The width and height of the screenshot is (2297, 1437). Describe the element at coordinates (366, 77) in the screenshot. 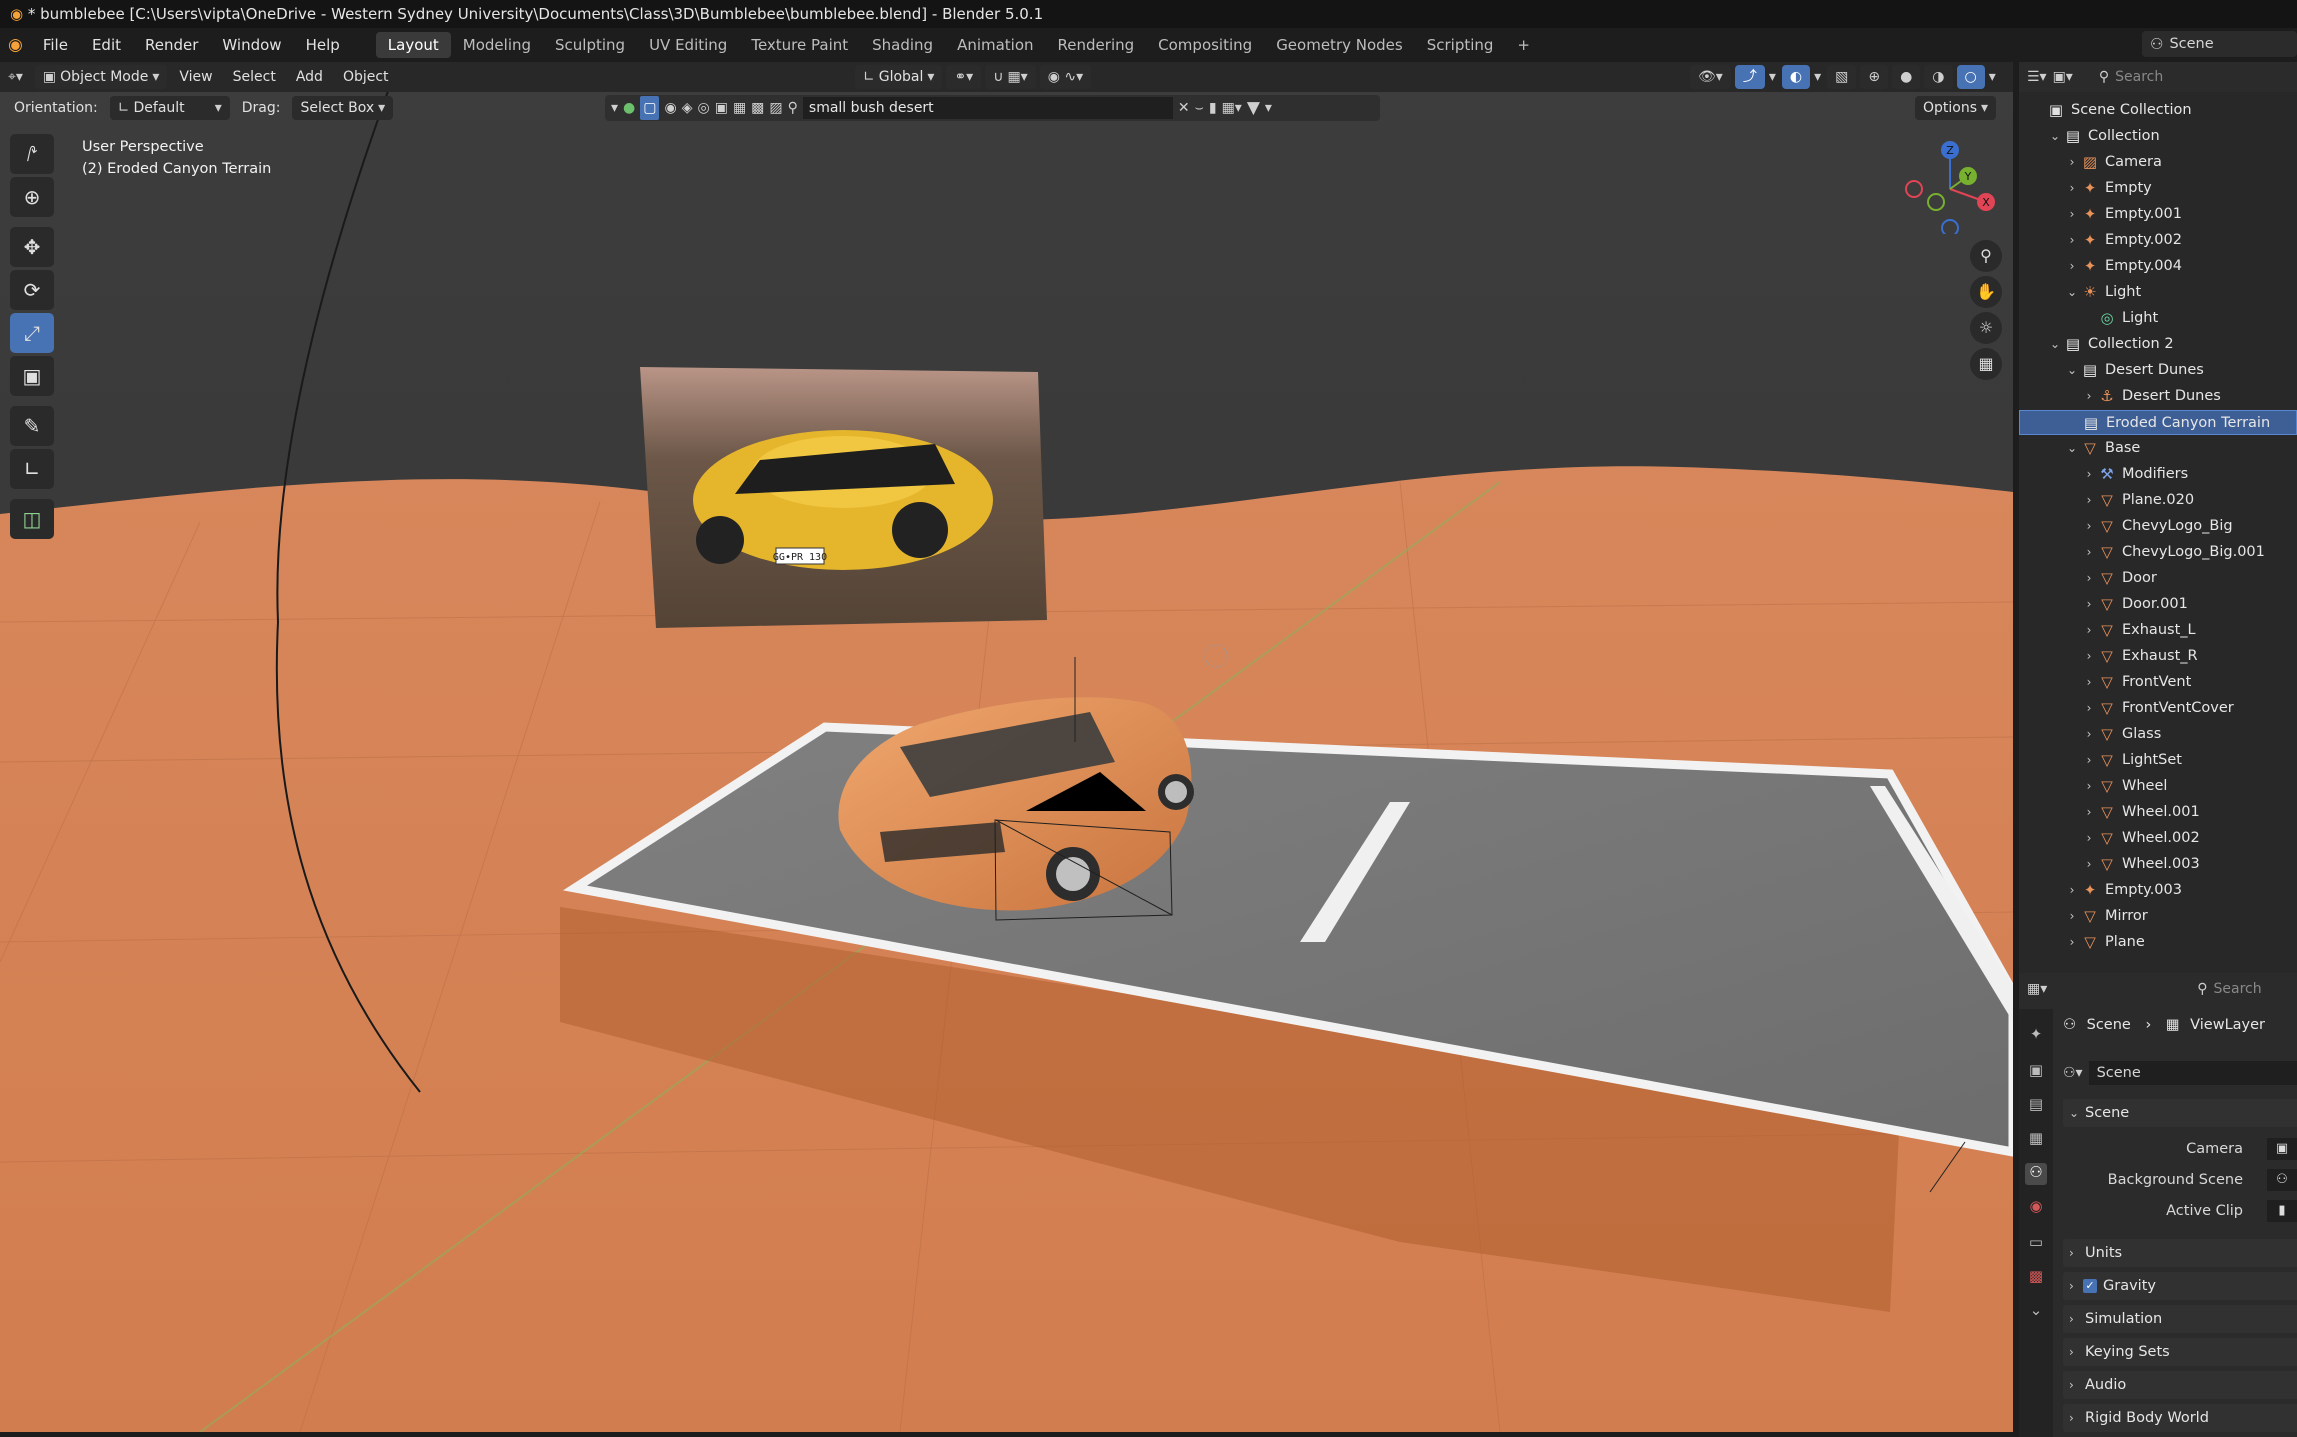

I see `menu-object: Object` at that location.